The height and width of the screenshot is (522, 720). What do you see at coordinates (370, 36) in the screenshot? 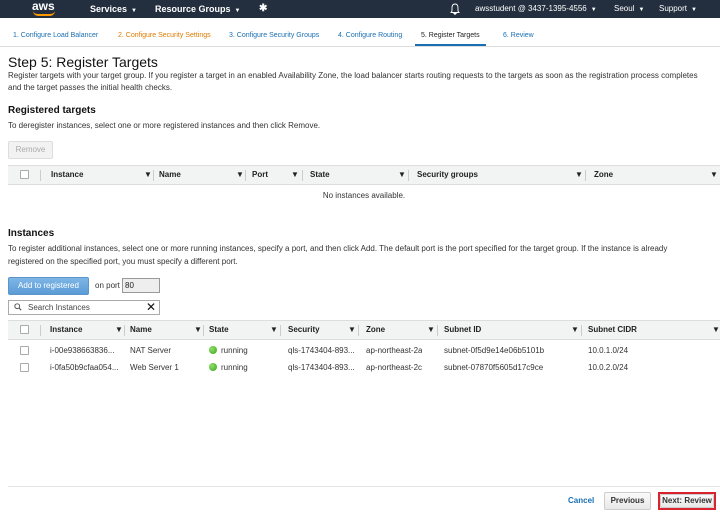
I see `tab-configure-routing: 4. Configure Routing` at bounding box center [370, 36].